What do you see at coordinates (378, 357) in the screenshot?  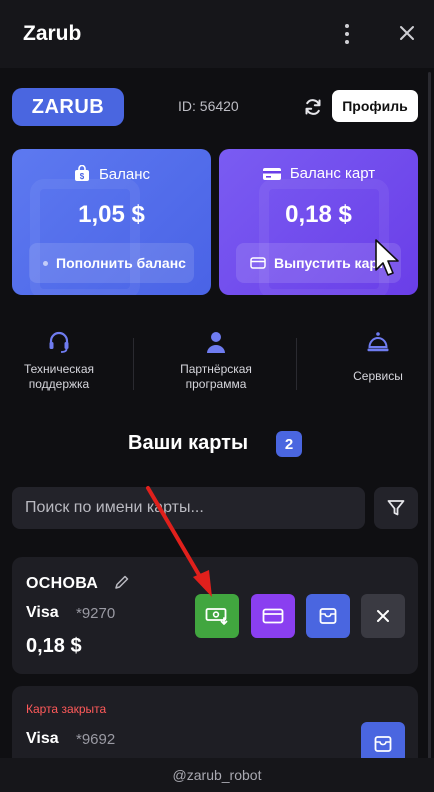 I see `services-link: Сервисы` at bounding box center [378, 357].